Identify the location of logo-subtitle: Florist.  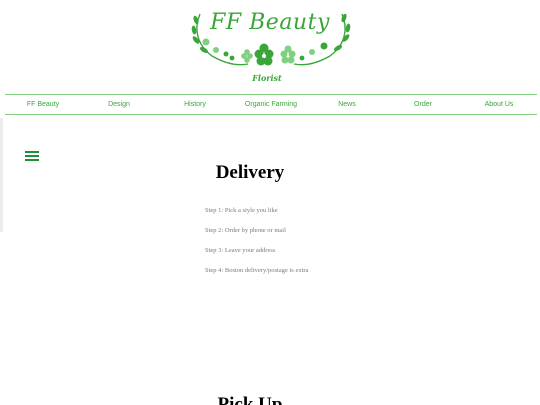
(267, 78).